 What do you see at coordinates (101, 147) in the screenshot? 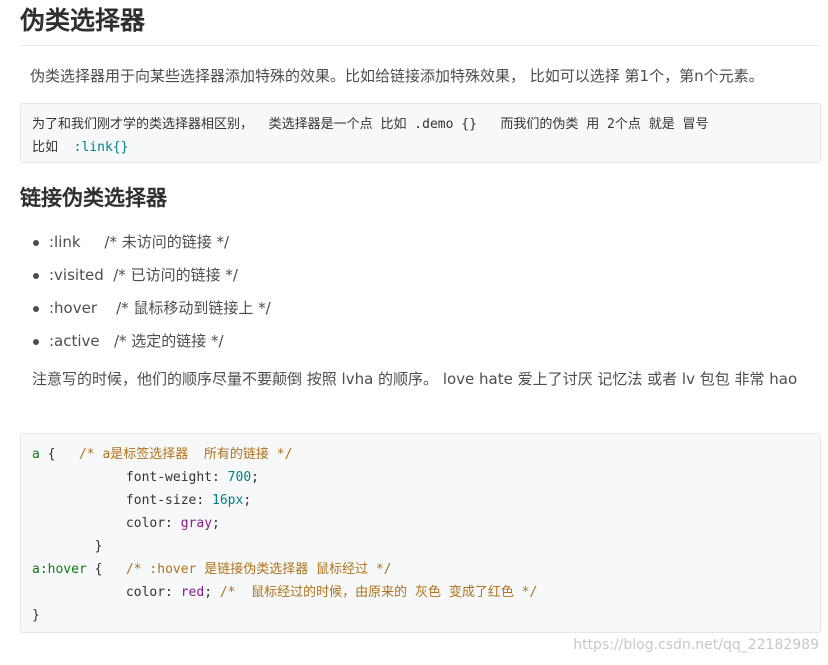
I see `note-line-2-code: :link{}` at bounding box center [101, 147].